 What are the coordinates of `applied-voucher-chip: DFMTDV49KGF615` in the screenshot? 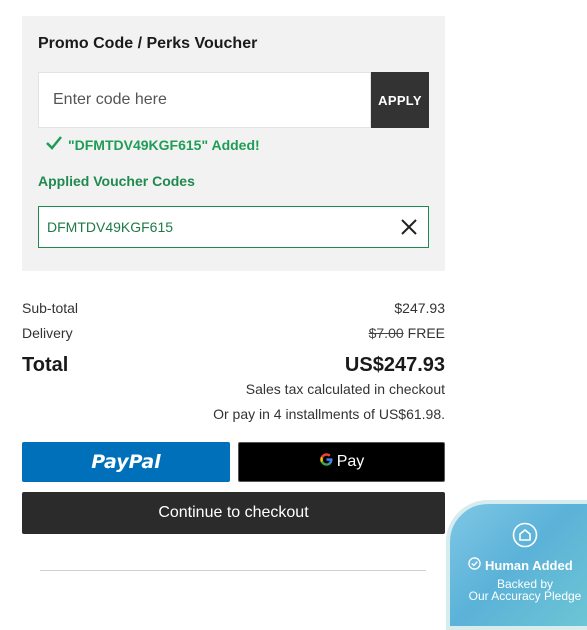 It's located at (233, 227).